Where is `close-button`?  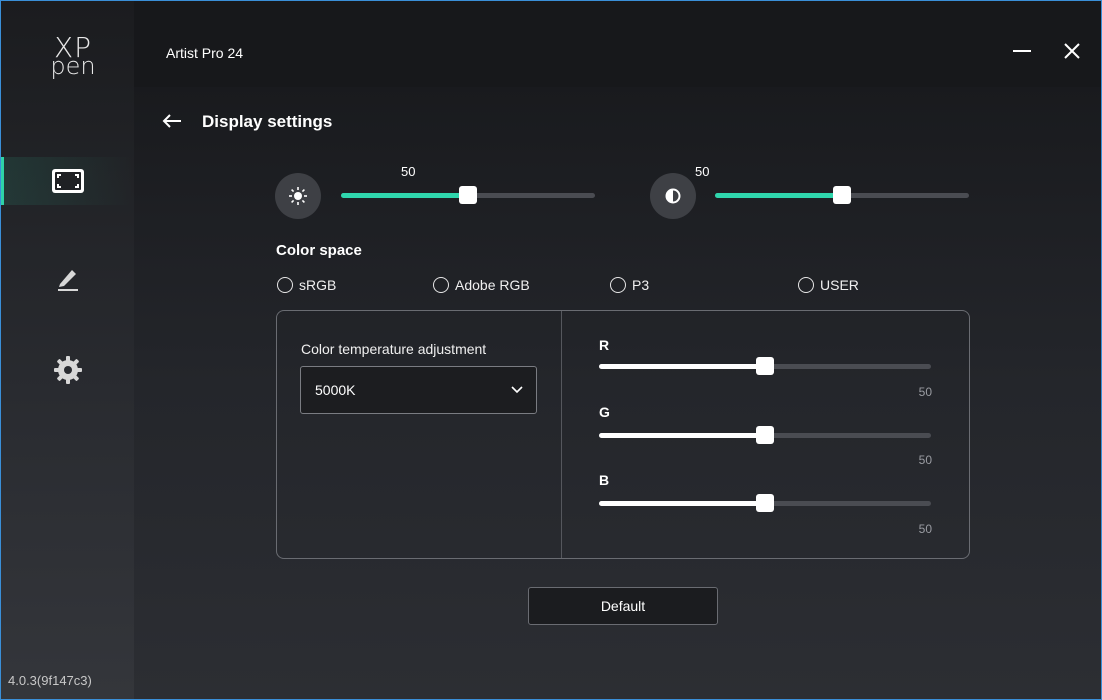 close-button is located at coordinates (1072, 51).